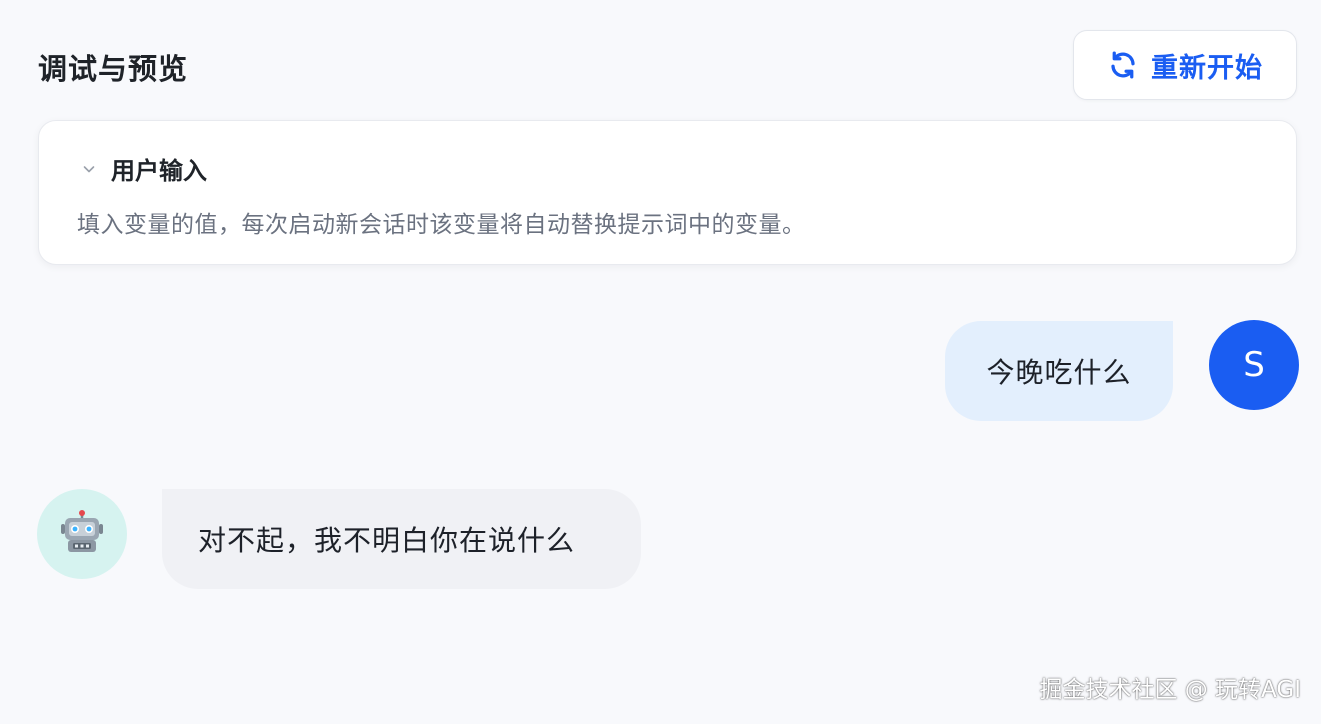  I want to click on chevron-down-icon, so click(89, 169).